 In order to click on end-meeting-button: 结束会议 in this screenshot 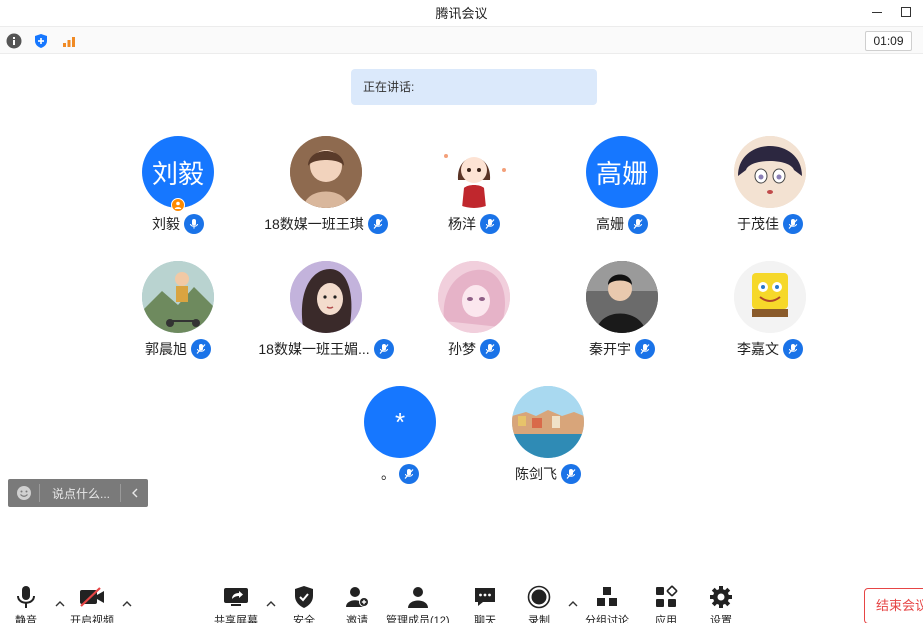, I will do `click(893, 605)`.